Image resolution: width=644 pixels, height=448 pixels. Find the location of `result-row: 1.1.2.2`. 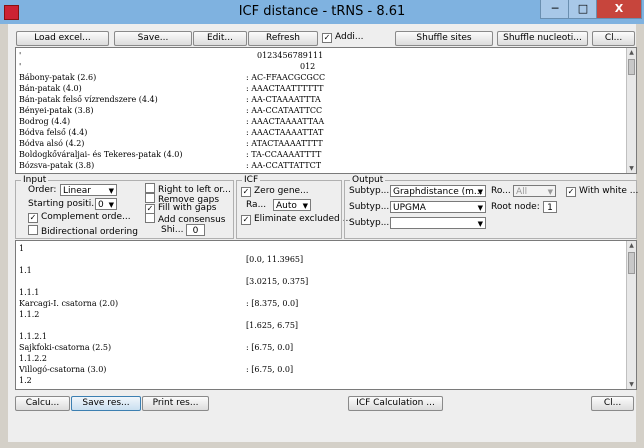

result-row: 1.1.2.2 is located at coordinates (219, 358).